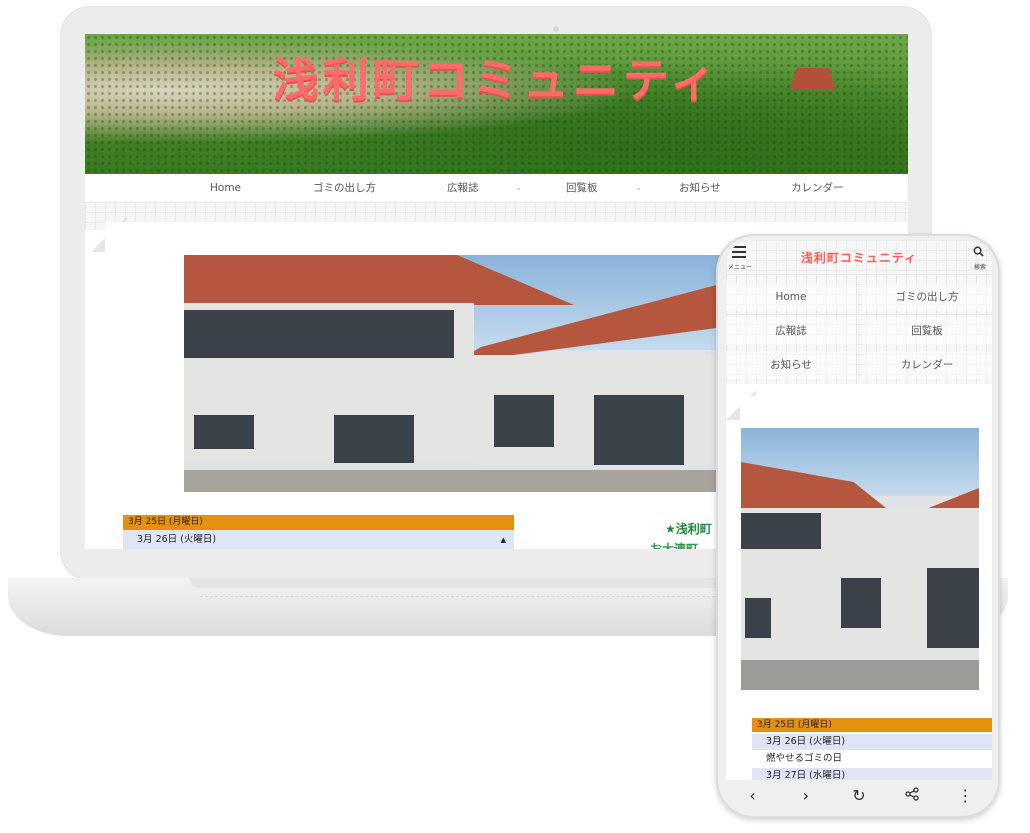 This screenshot has height=833, width=1030. I want to click on site-title: 浅利町コミュニティ, so click(496, 77).